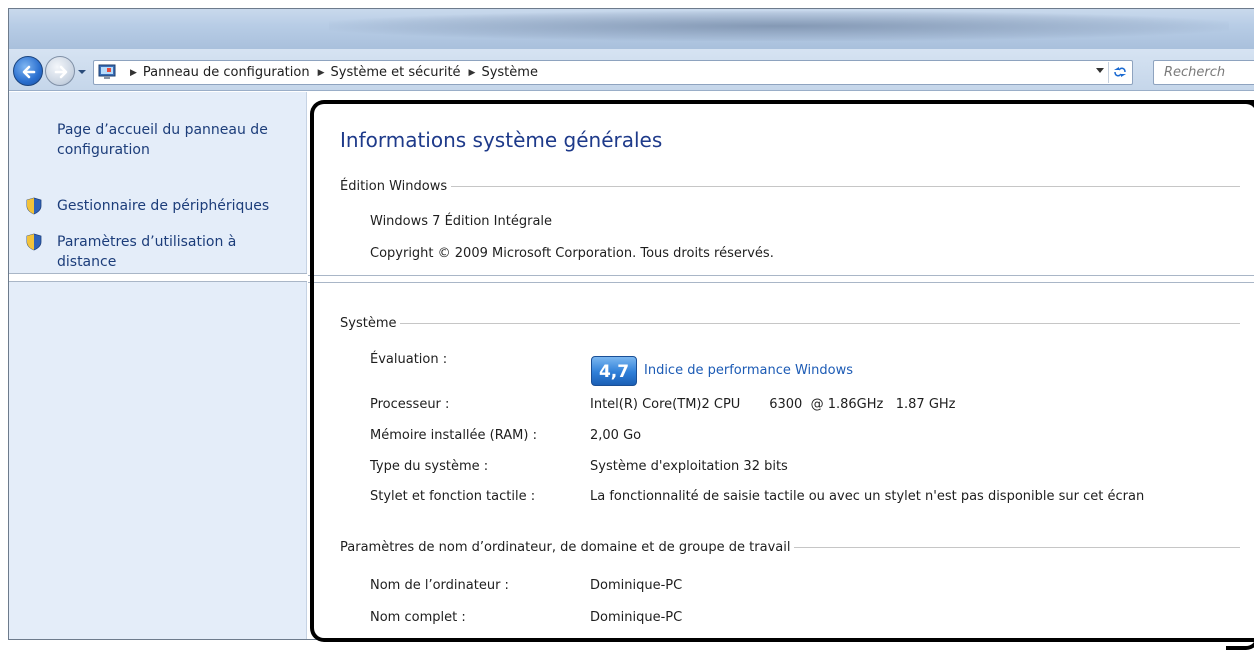  I want to click on back-arrow-icon, so click(29, 72).